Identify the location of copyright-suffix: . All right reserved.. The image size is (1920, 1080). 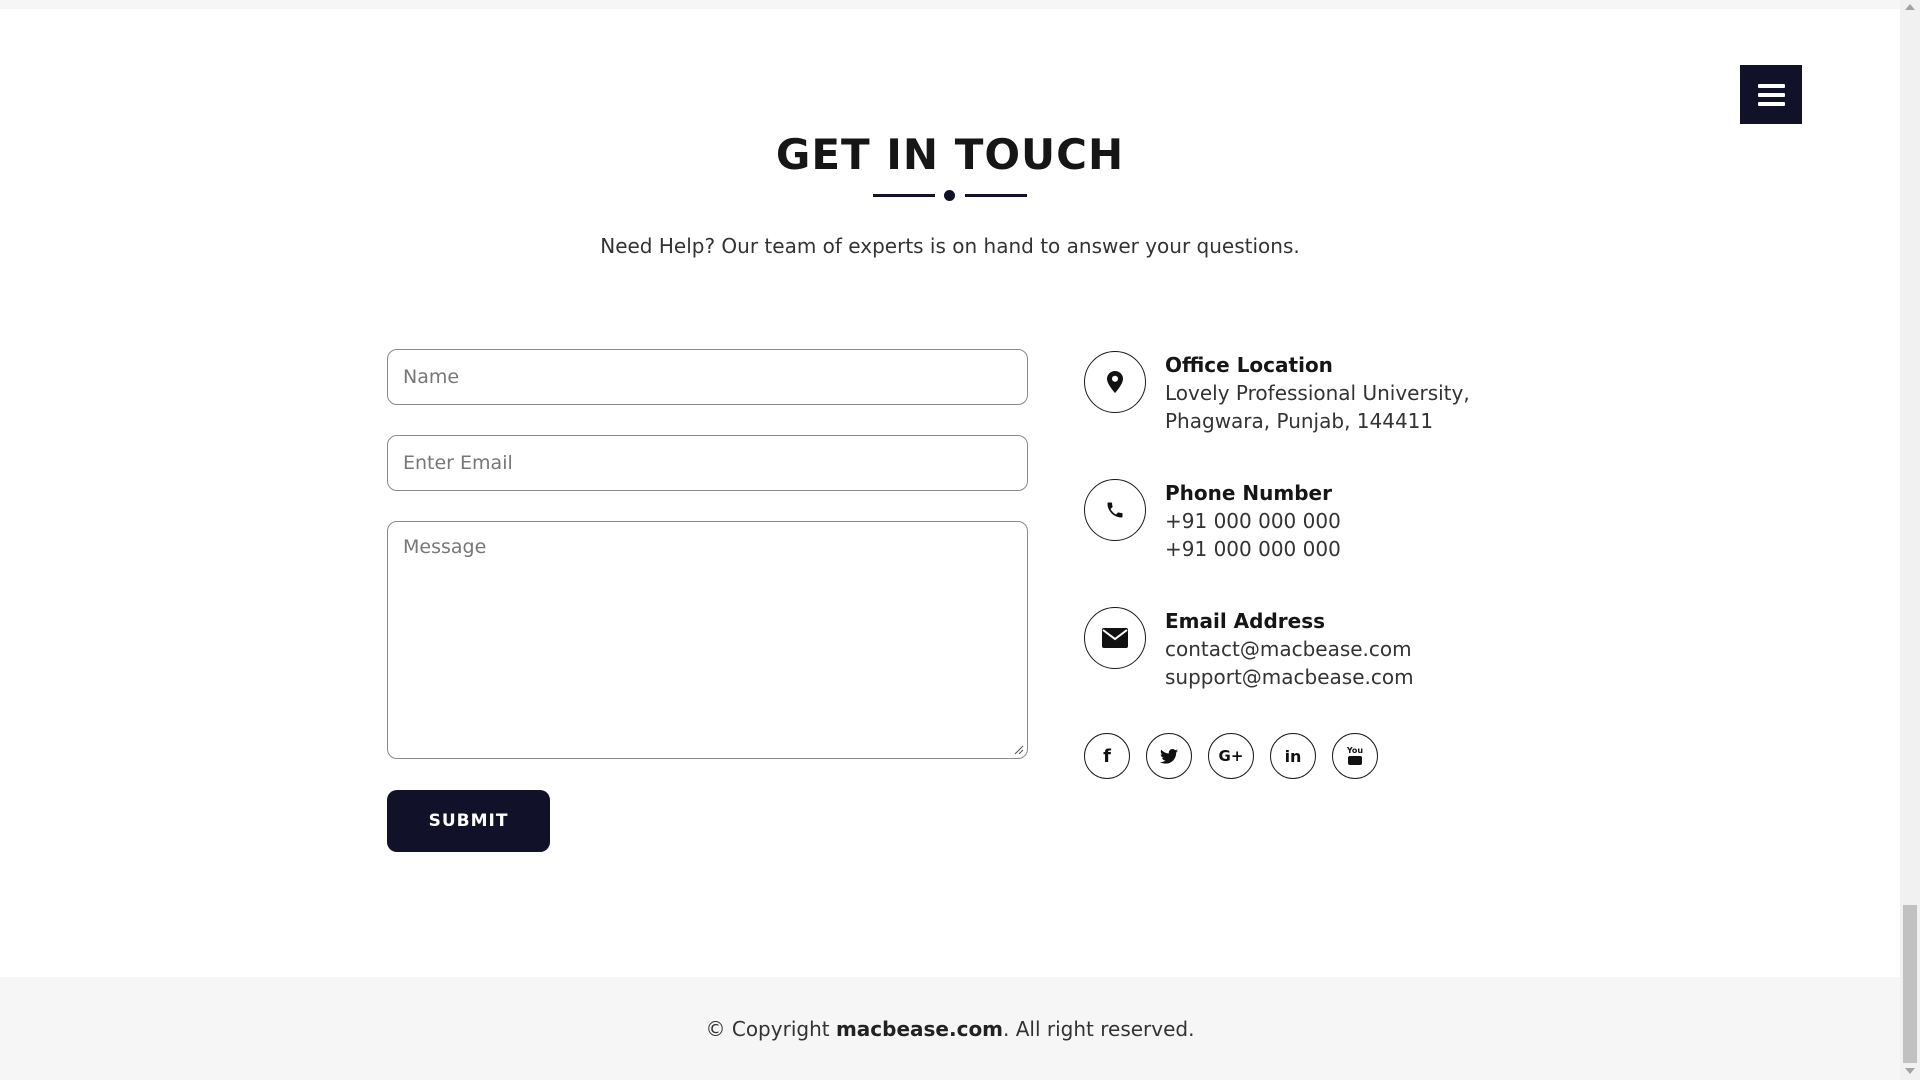
(1099, 1028).